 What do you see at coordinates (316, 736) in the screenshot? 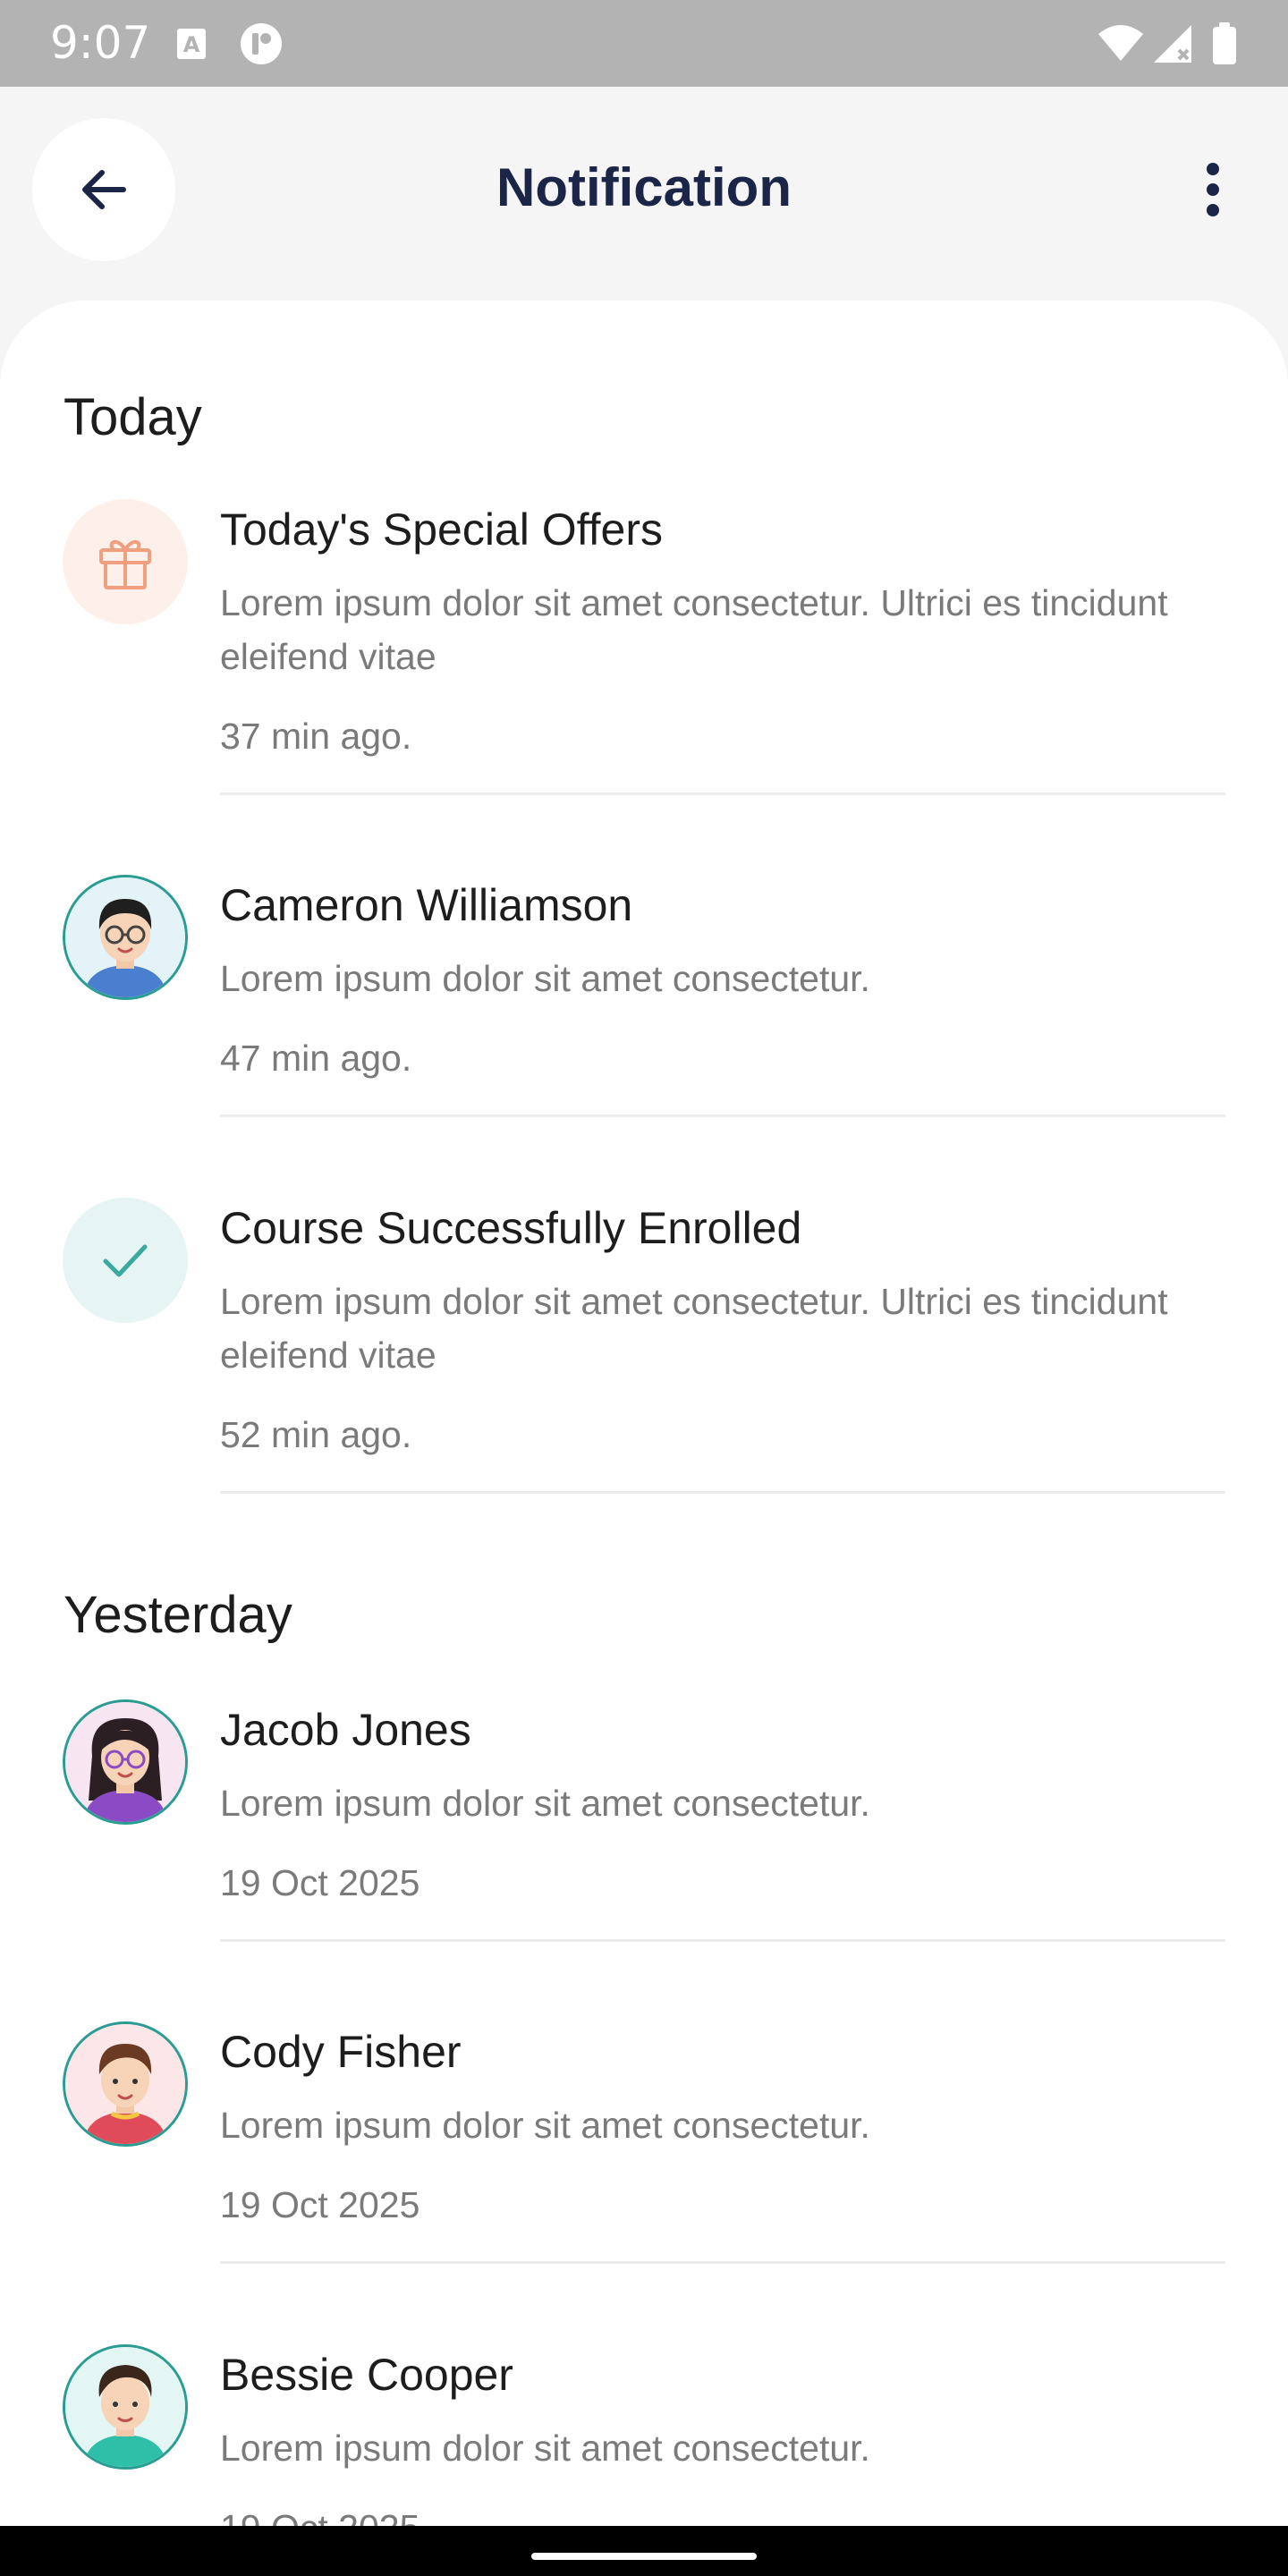
I see `notification-time: 37 min ago.` at bounding box center [316, 736].